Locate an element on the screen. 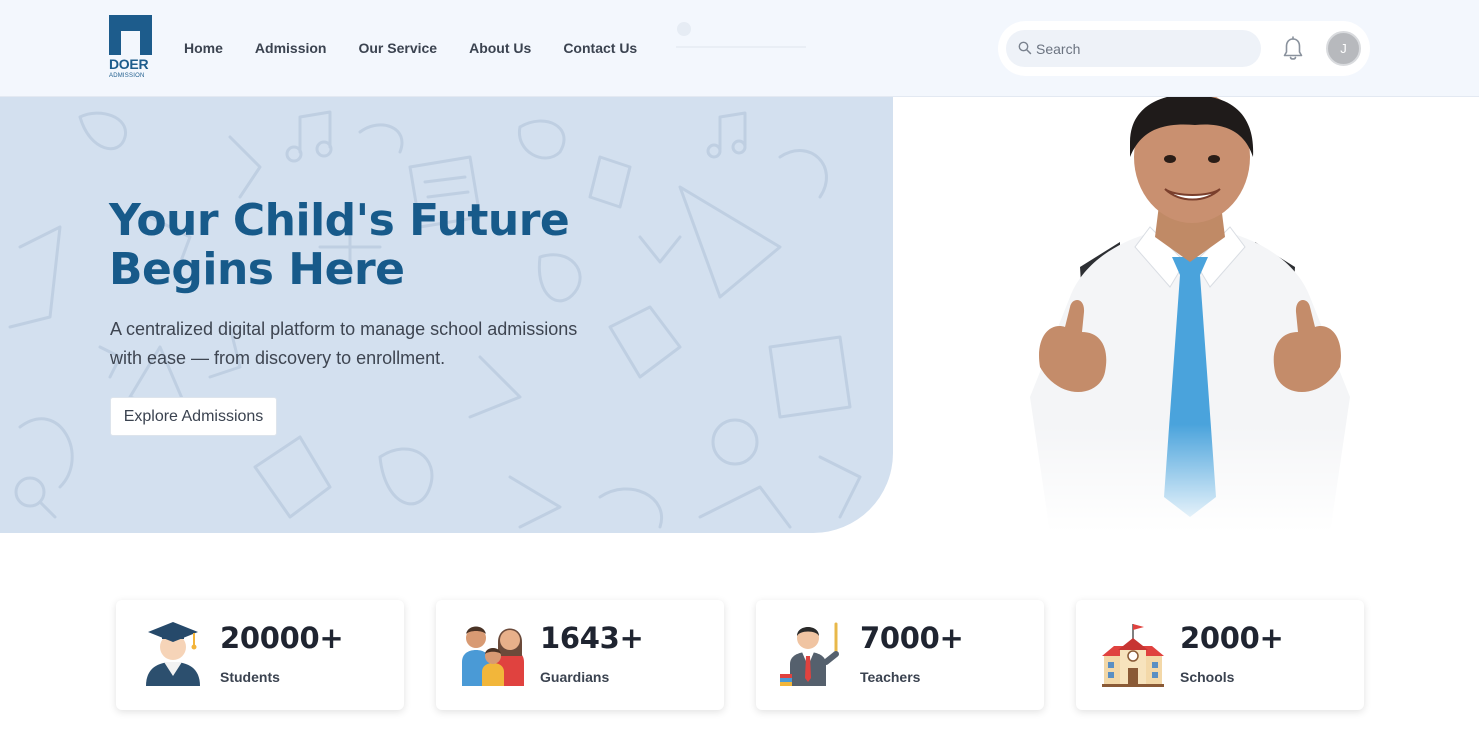  brand-logo: DOER ADMISSION is located at coordinates (132, 49).